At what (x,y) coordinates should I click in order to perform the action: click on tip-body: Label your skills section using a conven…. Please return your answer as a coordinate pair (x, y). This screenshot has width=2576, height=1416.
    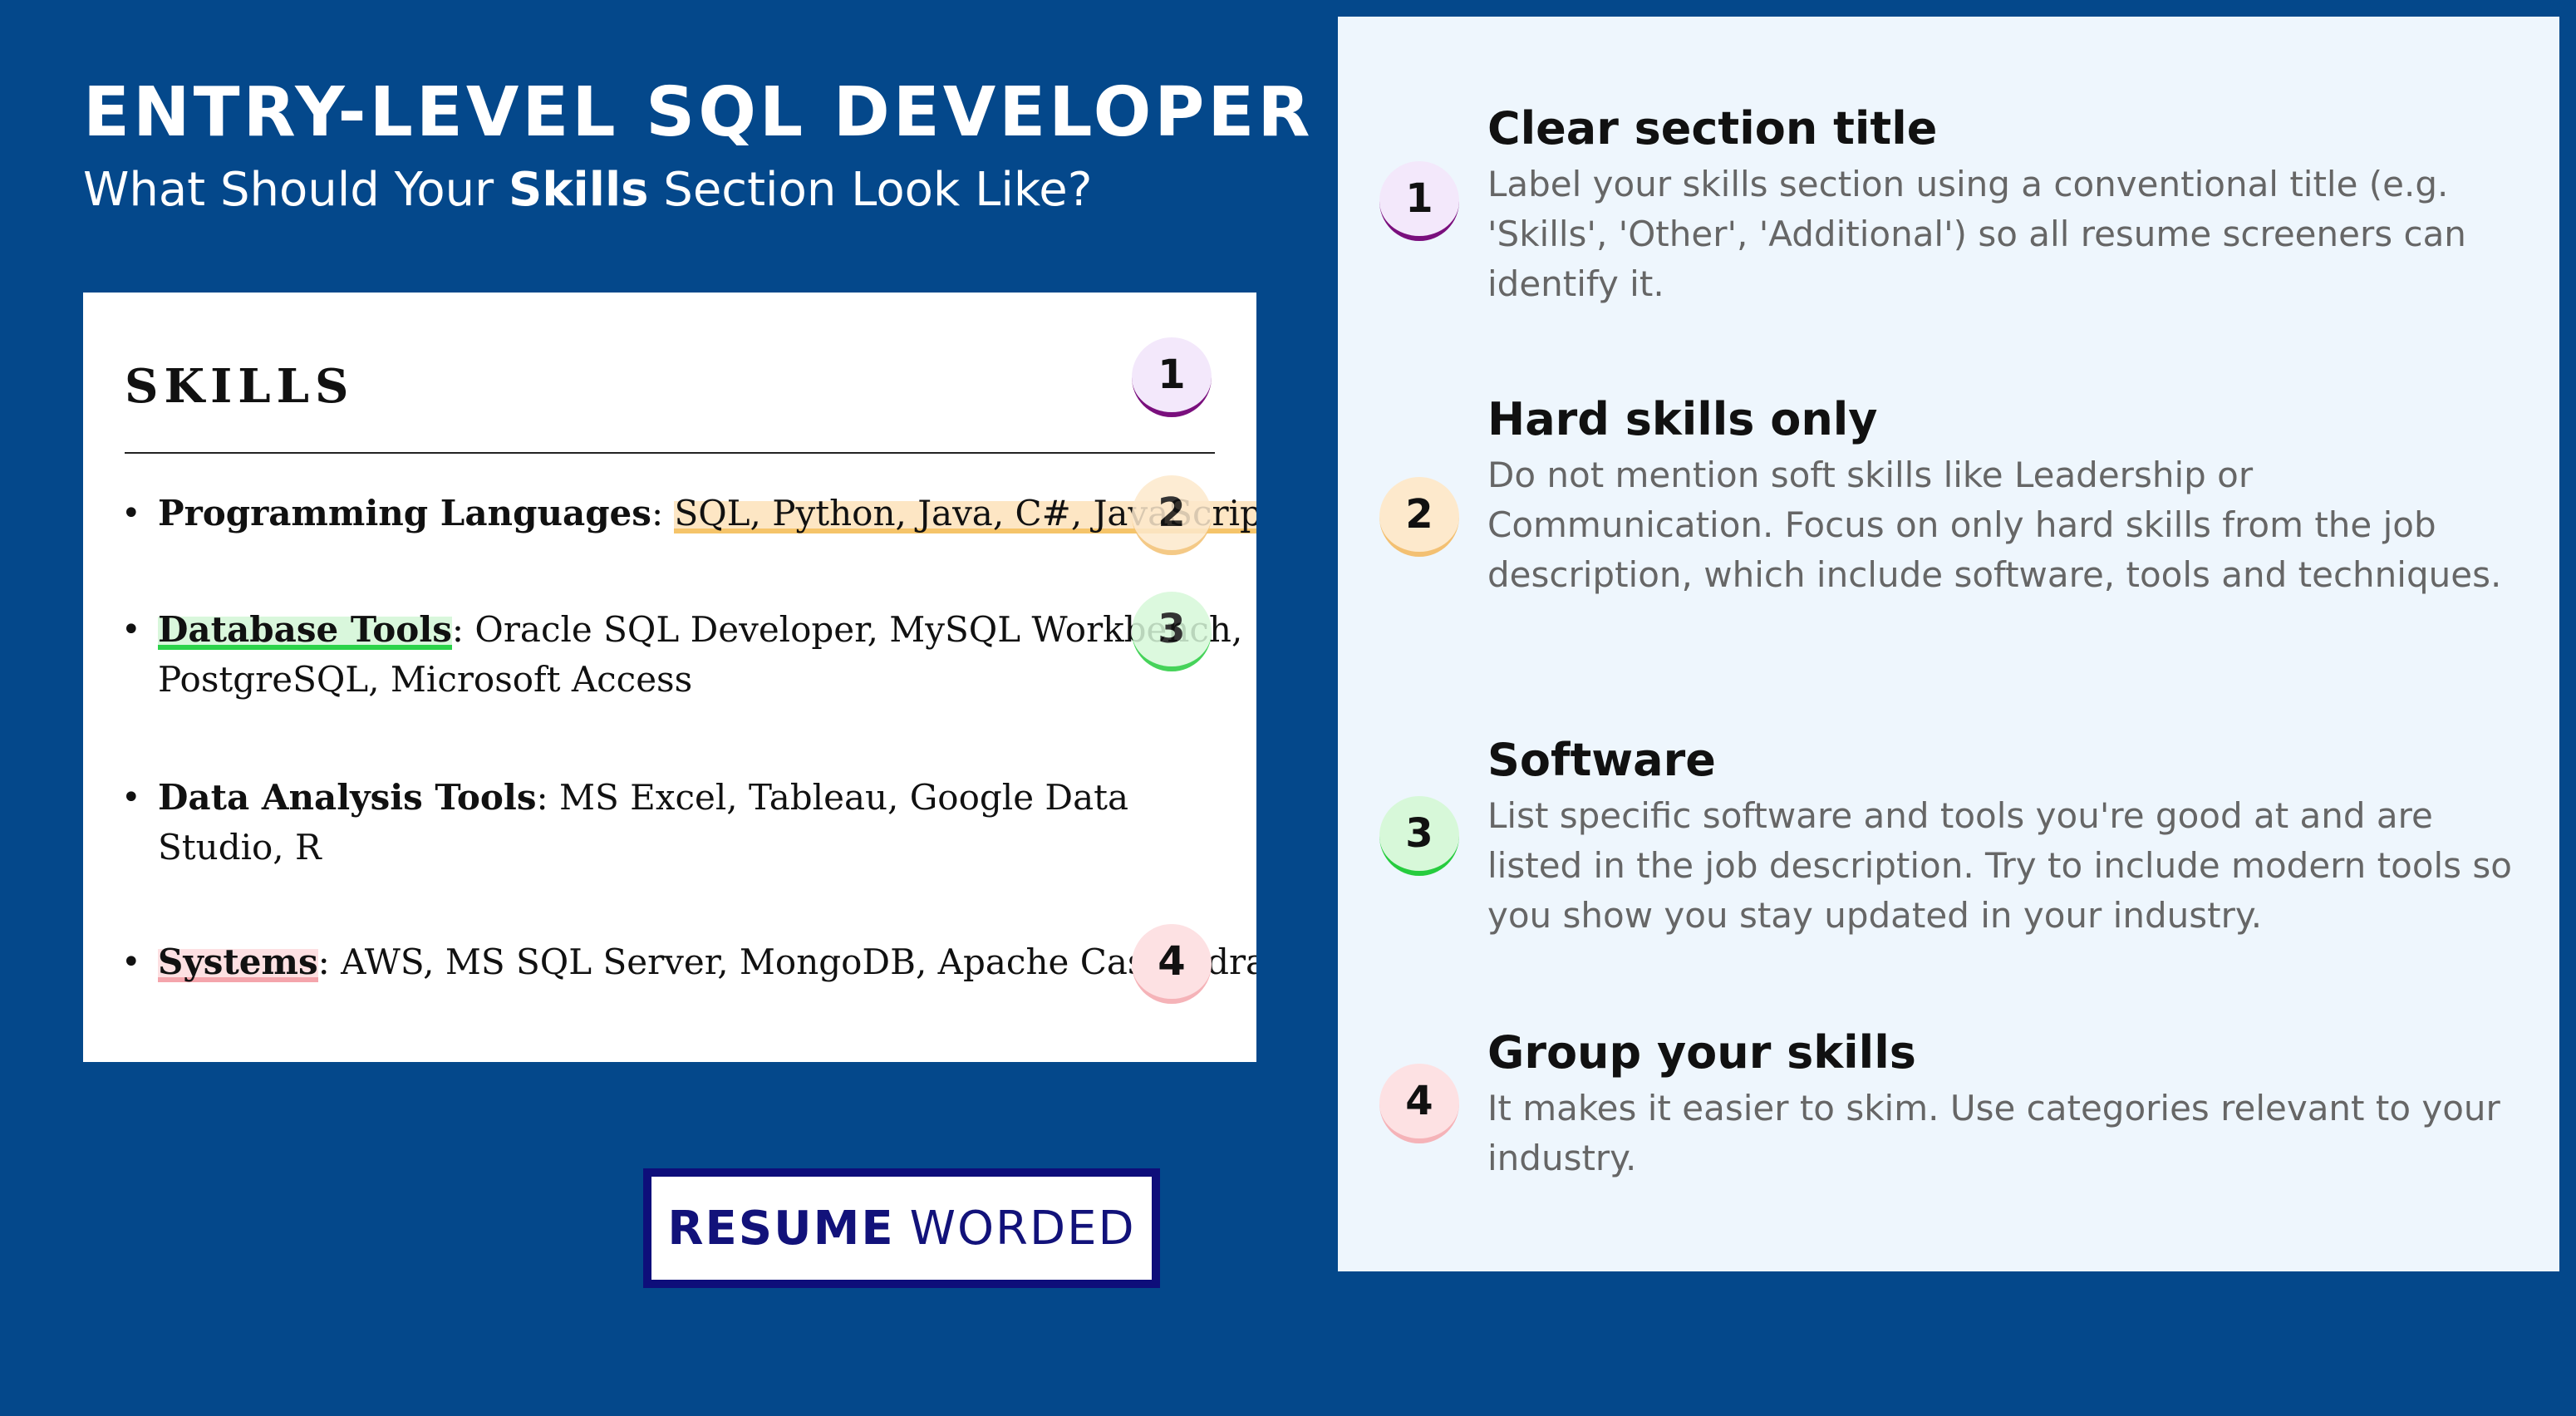
    Looking at the image, I should click on (1977, 234).